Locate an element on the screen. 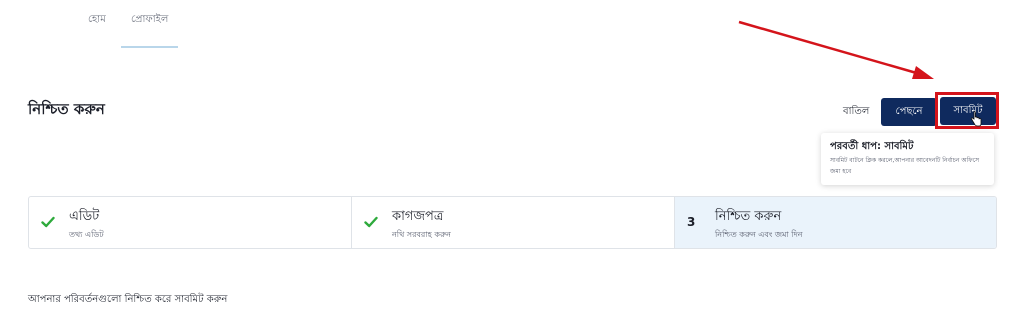 Image resolution: width=1024 pixels, height=316 pixels. step-subtitle: তথ্য এডিট is located at coordinates (86, 234).